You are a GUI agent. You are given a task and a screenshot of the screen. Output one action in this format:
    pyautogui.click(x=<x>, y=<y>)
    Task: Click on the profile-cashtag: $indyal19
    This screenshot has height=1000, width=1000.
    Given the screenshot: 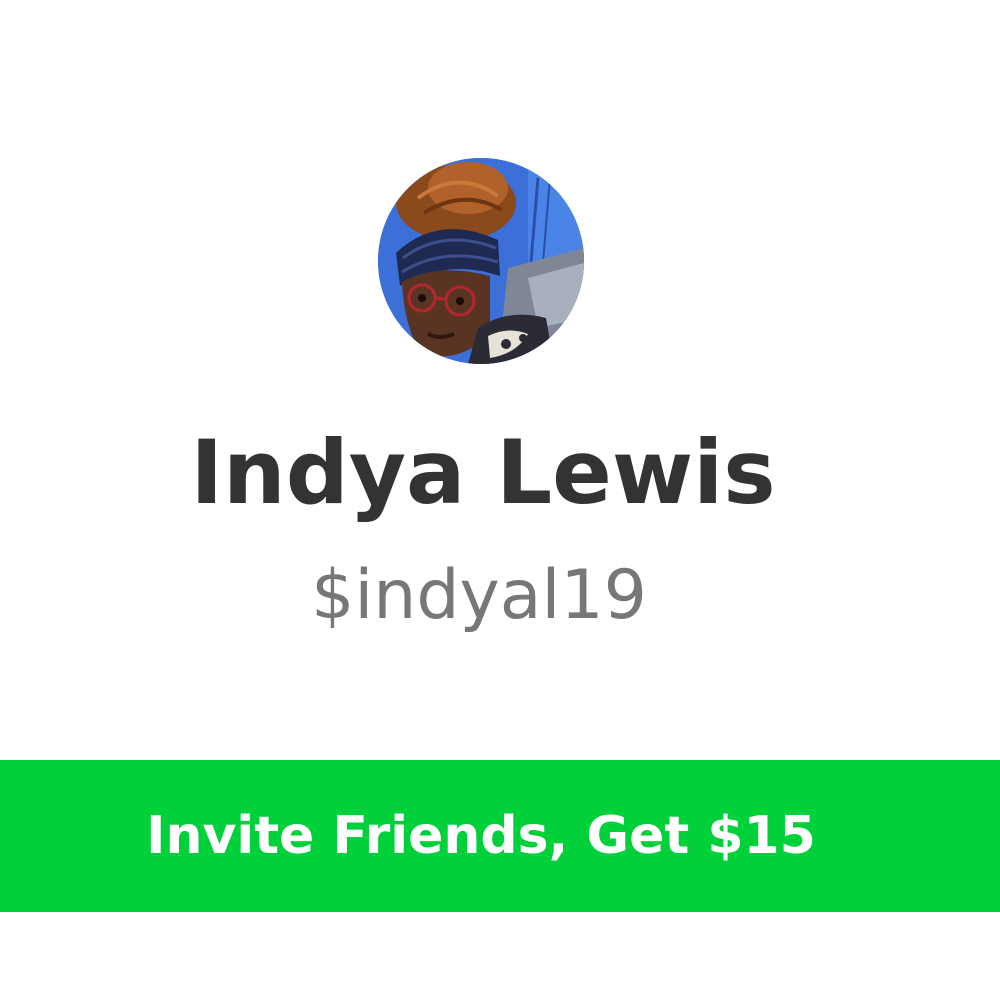 What is the action you would take?
    pyautogui.click(x=479, y=595)
    